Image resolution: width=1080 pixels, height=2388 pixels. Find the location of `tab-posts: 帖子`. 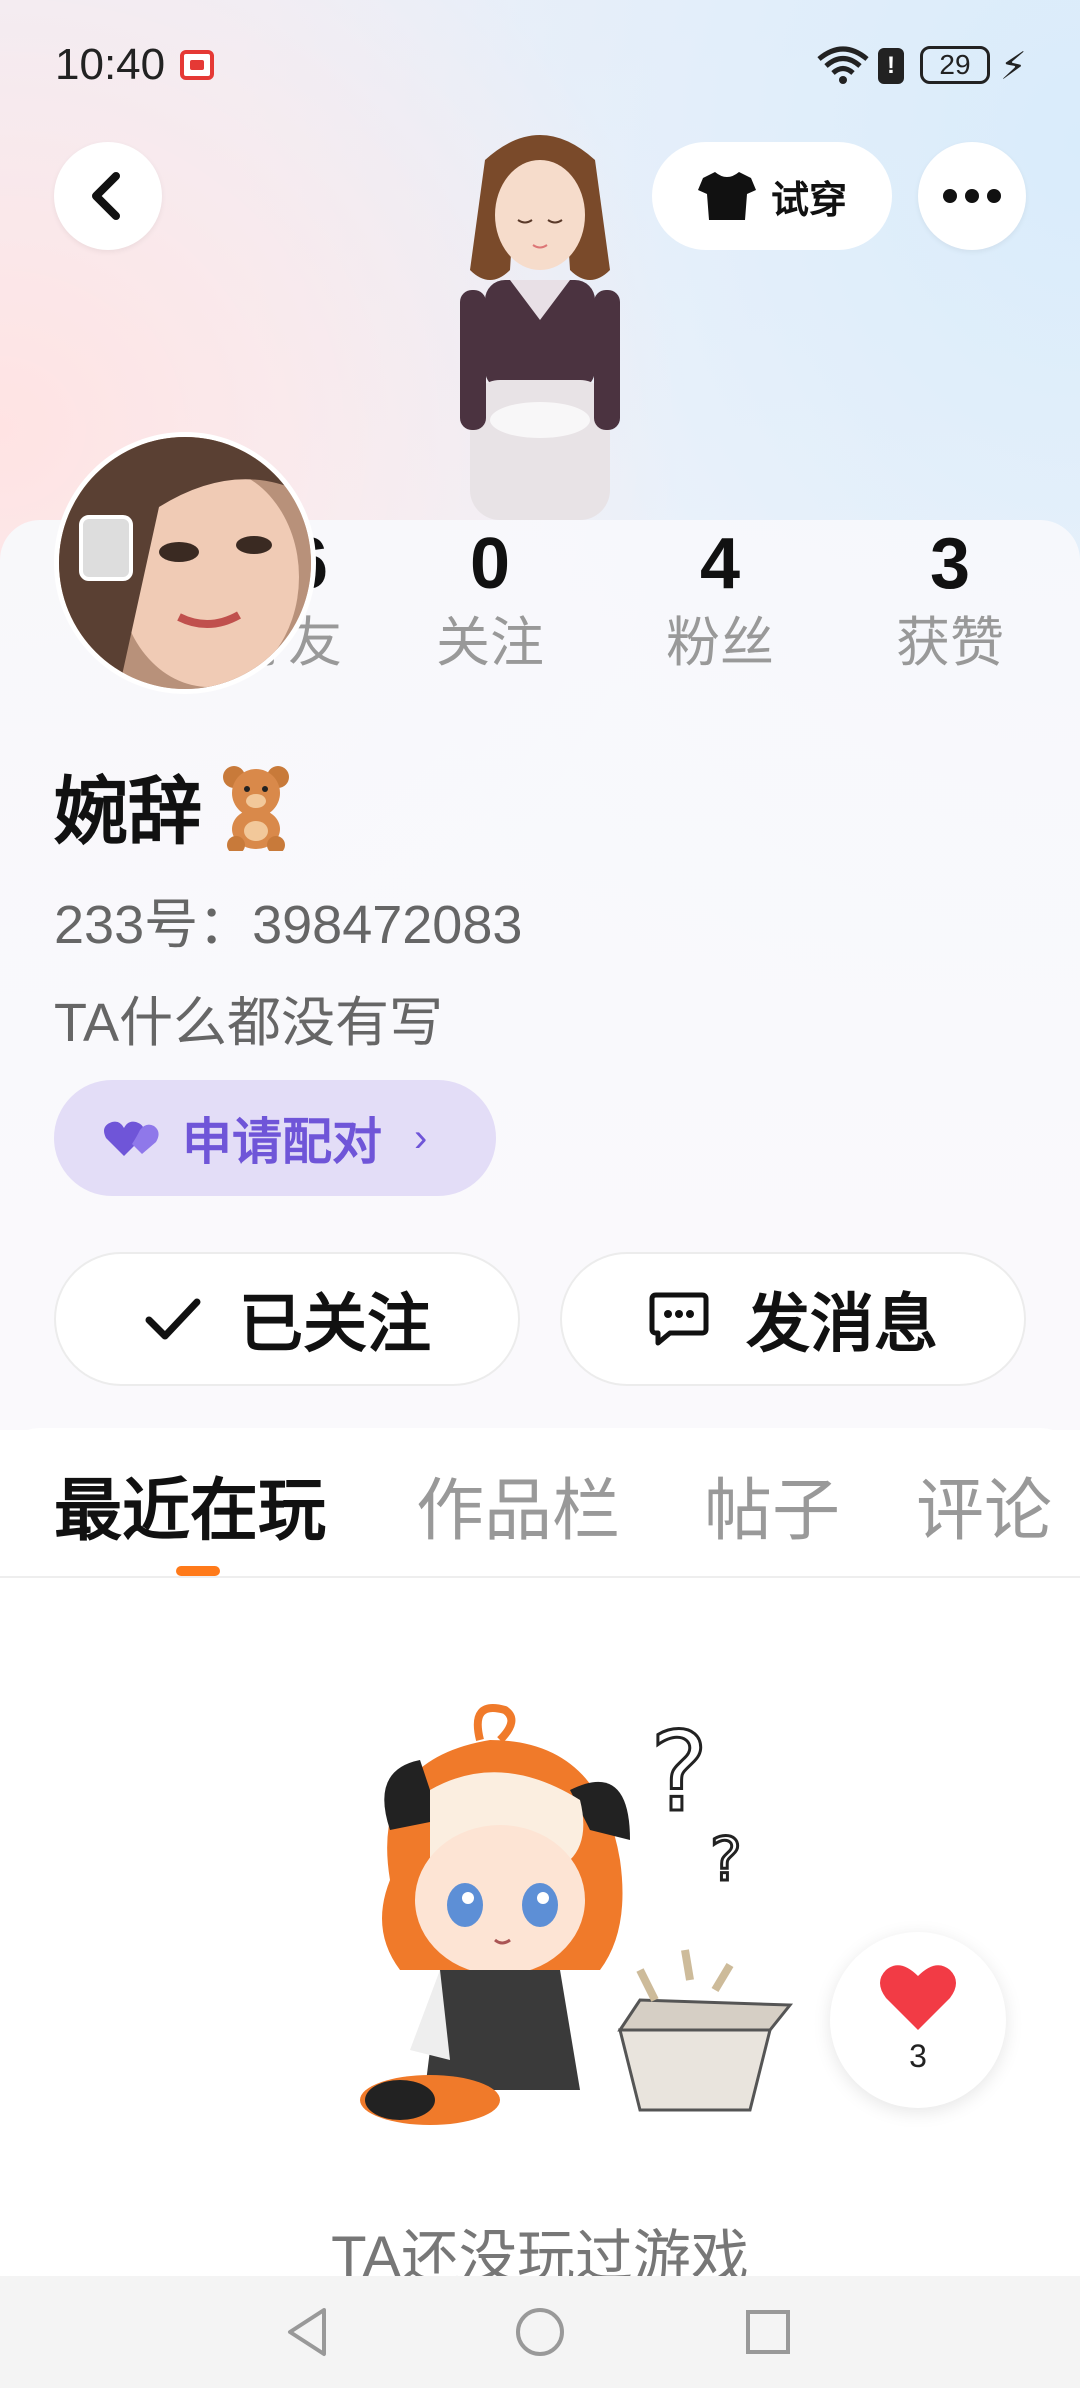

tab-posts: 帖子 is located at coordinates (772, 1504).